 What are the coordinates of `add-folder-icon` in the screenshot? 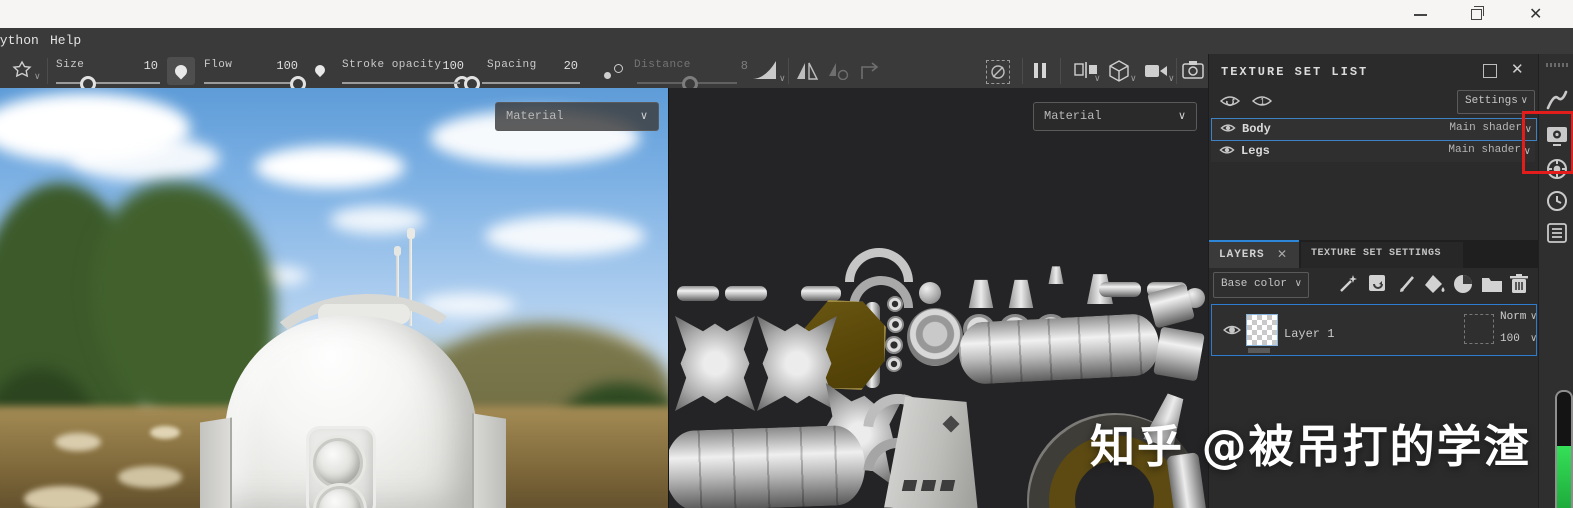 It's located at (1492, 284).